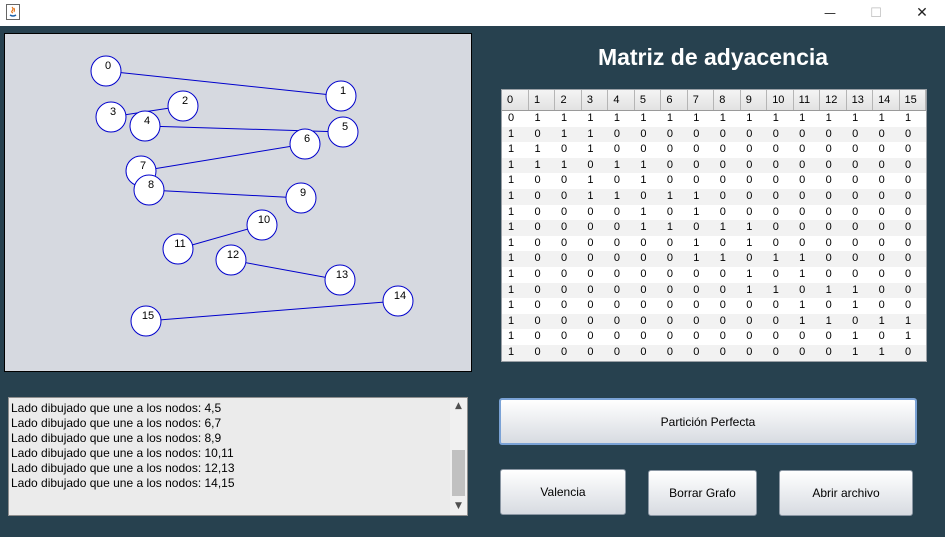  I want to click on matrix-row: 1000000000000110, so click(714, 352).